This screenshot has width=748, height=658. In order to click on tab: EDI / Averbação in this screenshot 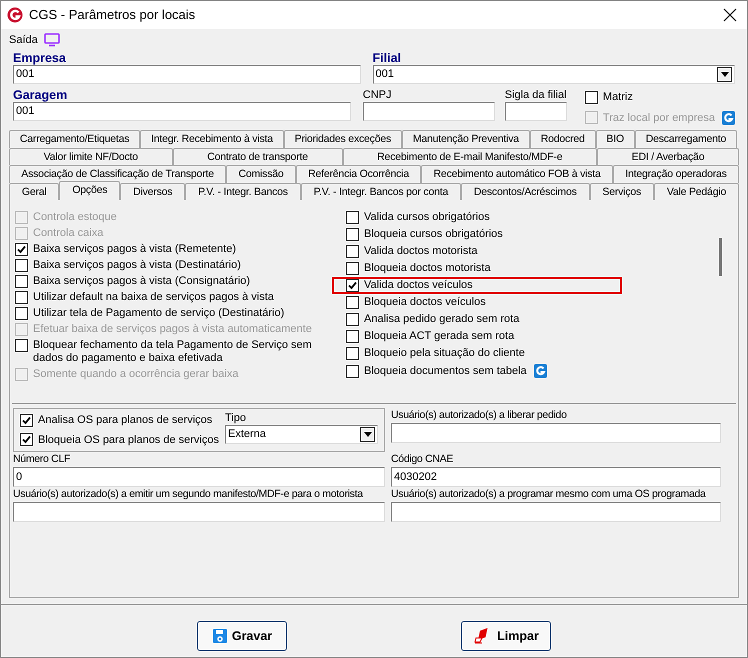, I will do `click(668, 156)`.